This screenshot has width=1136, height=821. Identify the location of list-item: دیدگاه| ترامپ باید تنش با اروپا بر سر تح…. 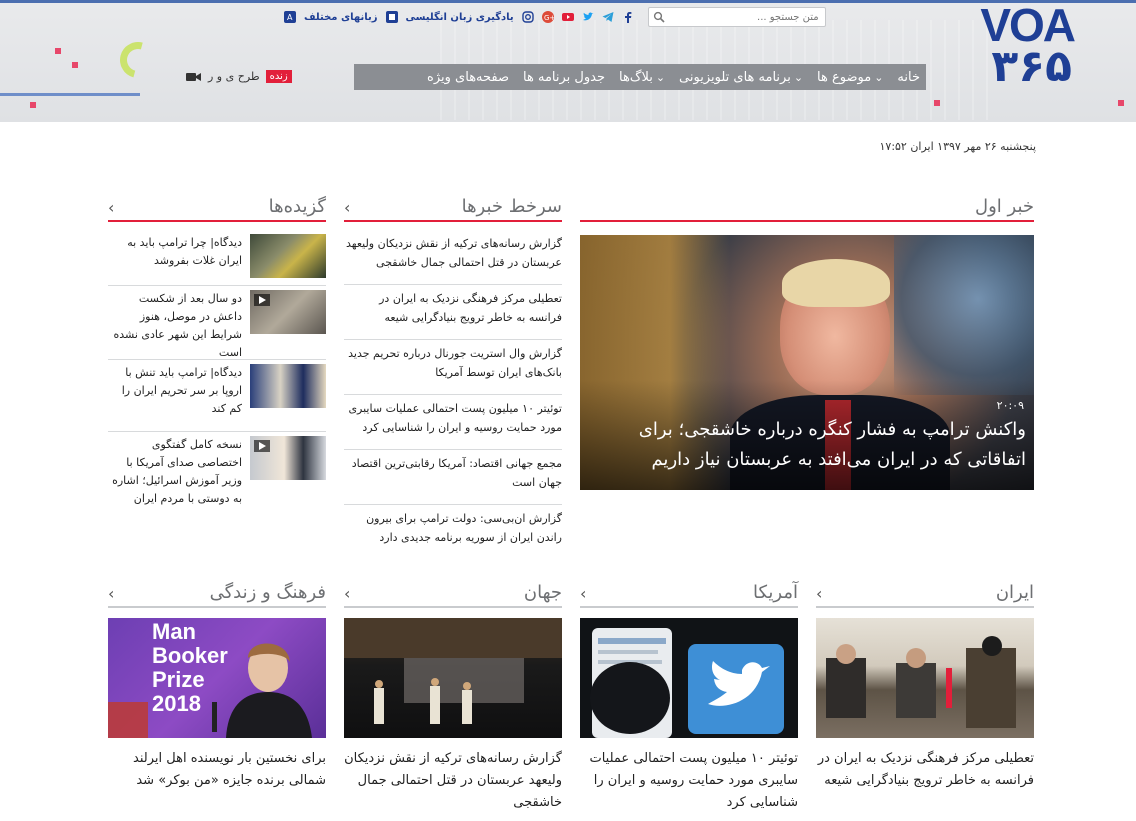
(217, 396).